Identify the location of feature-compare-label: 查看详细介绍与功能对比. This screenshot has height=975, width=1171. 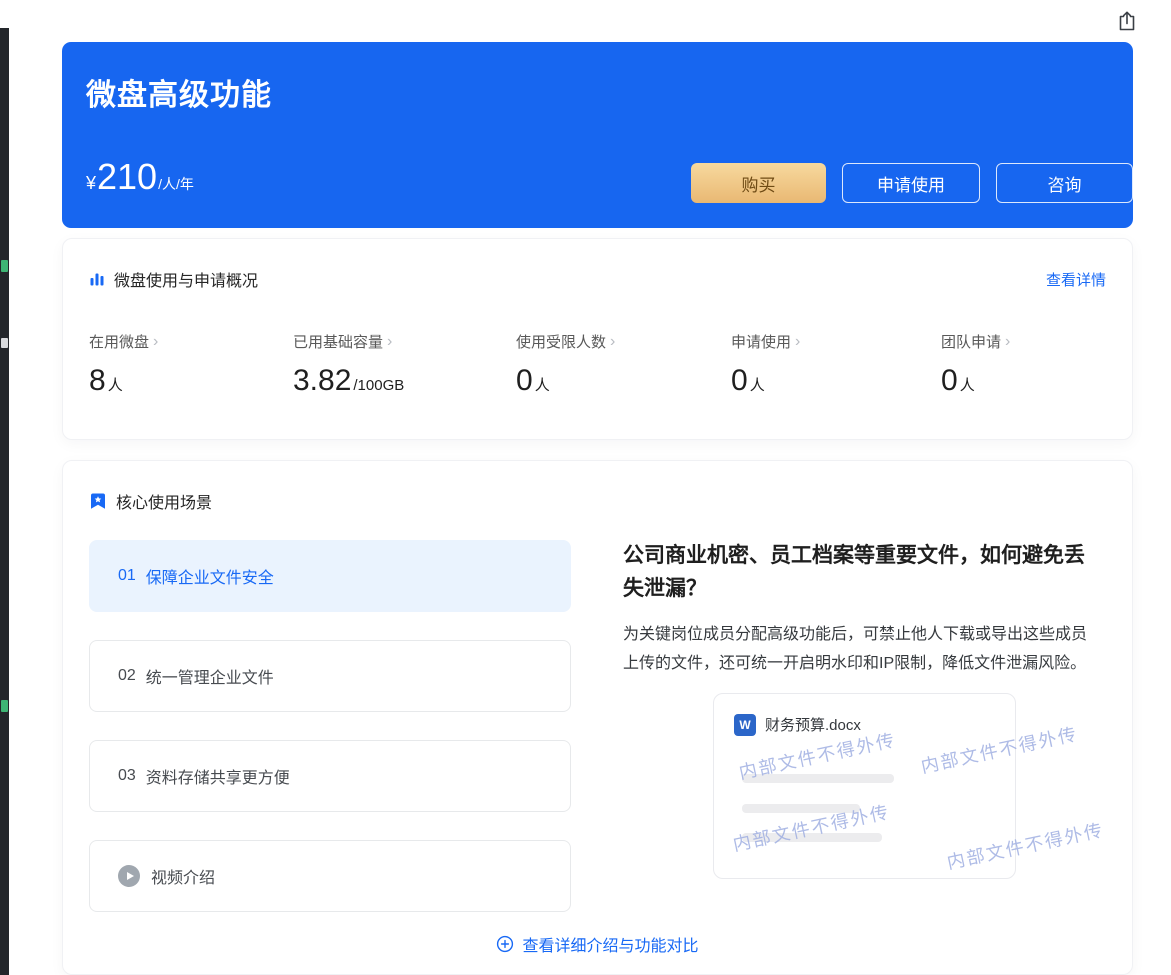
(610, 946).